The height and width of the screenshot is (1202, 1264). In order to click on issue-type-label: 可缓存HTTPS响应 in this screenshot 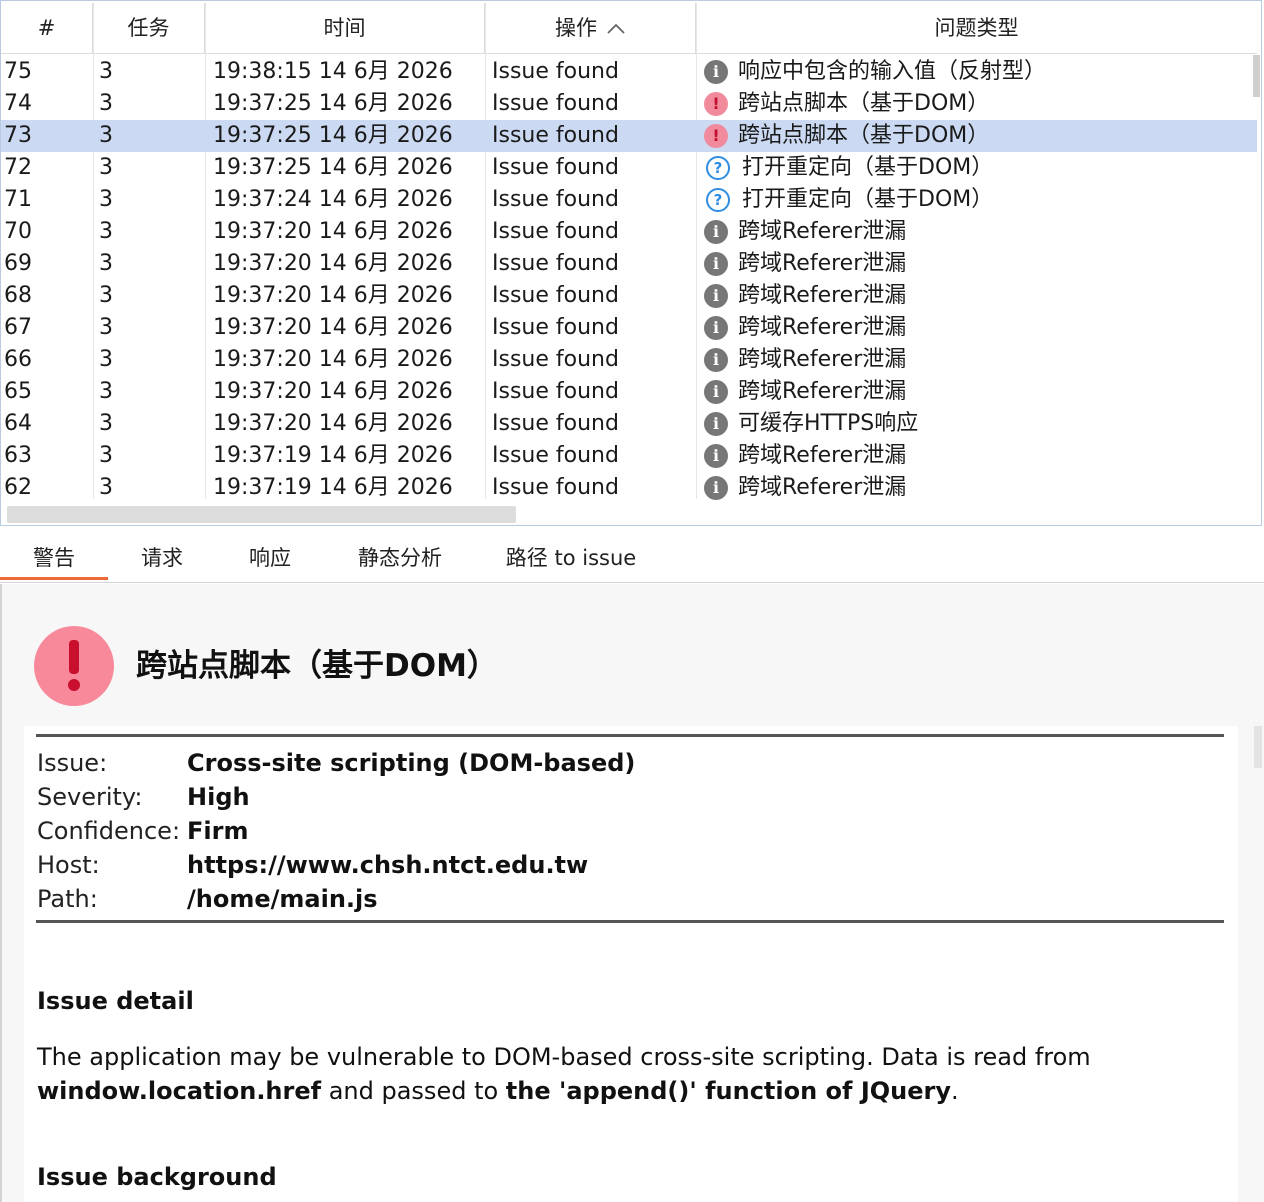, I will do `click(828, 423)`.